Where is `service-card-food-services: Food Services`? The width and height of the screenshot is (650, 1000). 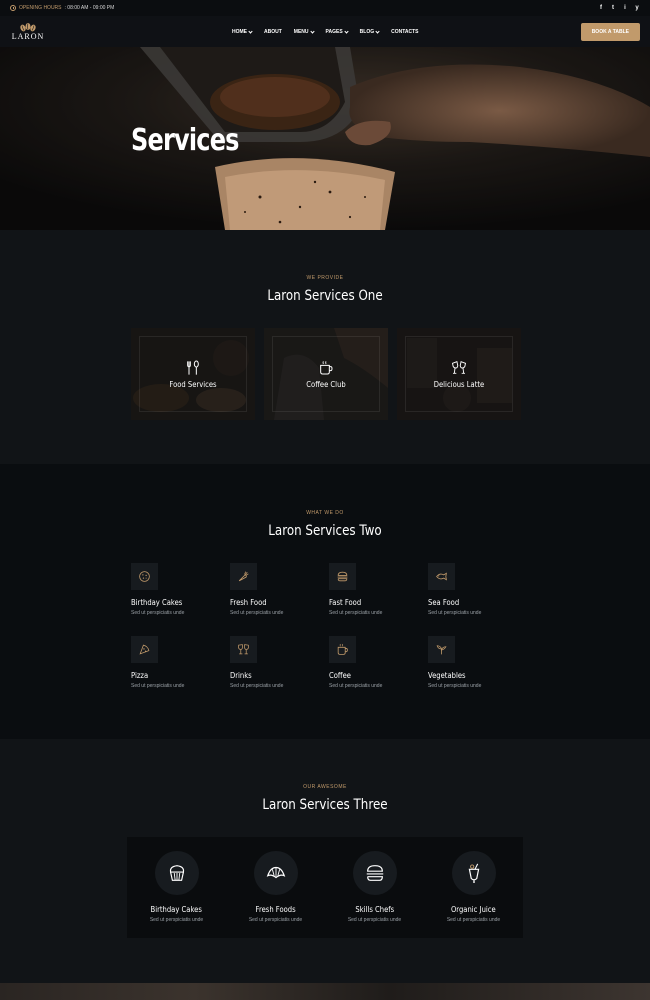
service-card-food-services: Food Services is located at coordinates (193, 374).